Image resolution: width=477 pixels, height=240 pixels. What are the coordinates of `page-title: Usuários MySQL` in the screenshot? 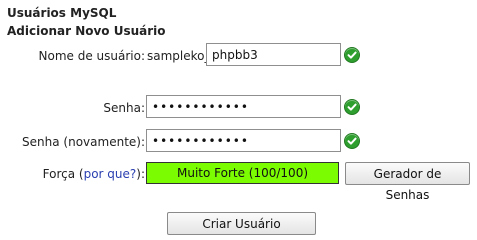 It's located at (62, 13).